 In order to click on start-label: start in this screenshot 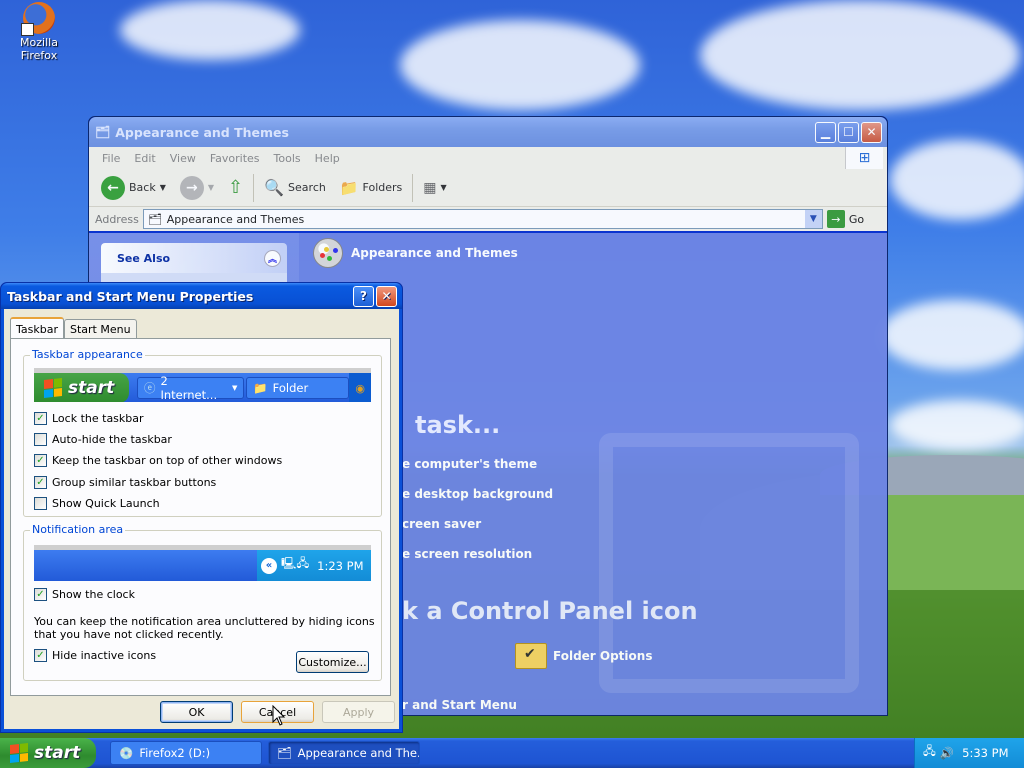, I will do `click(57, 753)`.